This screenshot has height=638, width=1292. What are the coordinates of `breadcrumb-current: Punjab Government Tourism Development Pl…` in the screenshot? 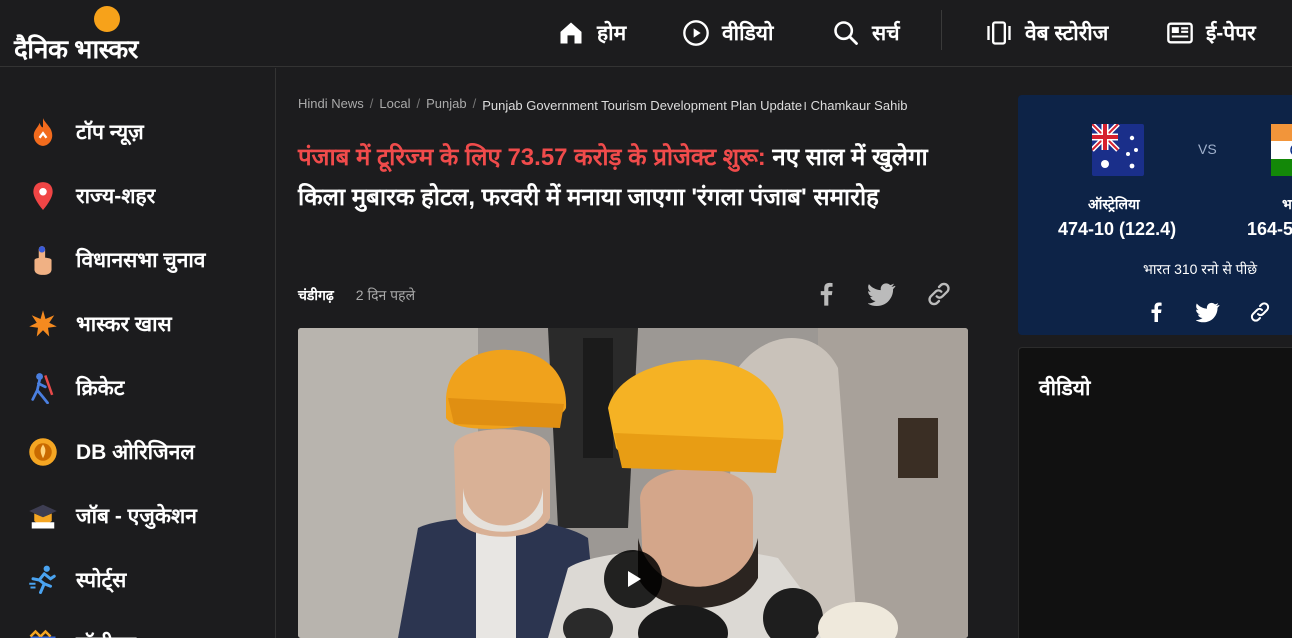 It's located at (695, 105).